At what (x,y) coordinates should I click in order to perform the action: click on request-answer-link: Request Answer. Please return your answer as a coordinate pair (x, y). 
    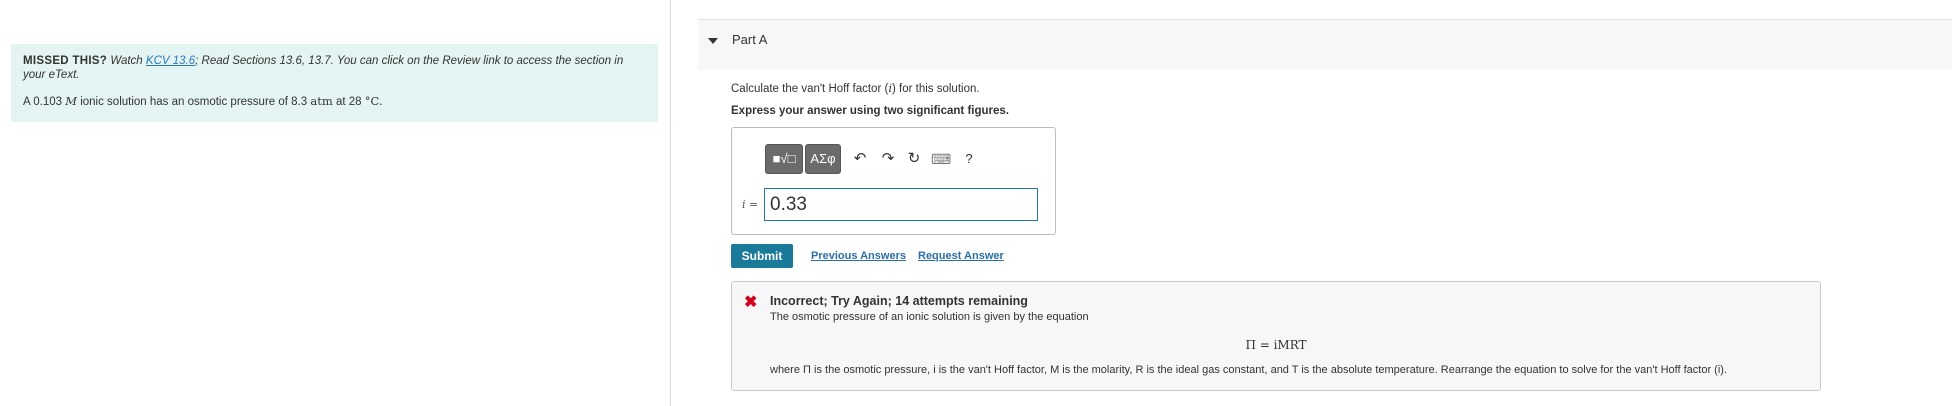
    Looking at the image, I should click on (961, 256).